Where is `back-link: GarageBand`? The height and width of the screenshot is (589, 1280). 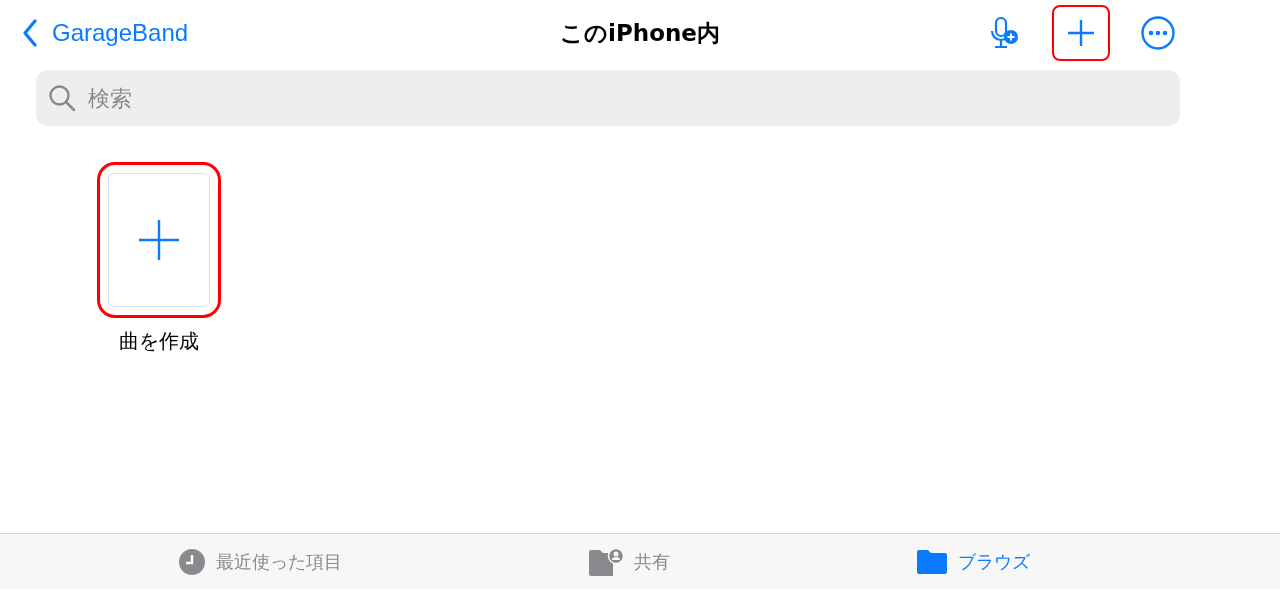 back-link: GarageBand is located at coordinates (105, 33).